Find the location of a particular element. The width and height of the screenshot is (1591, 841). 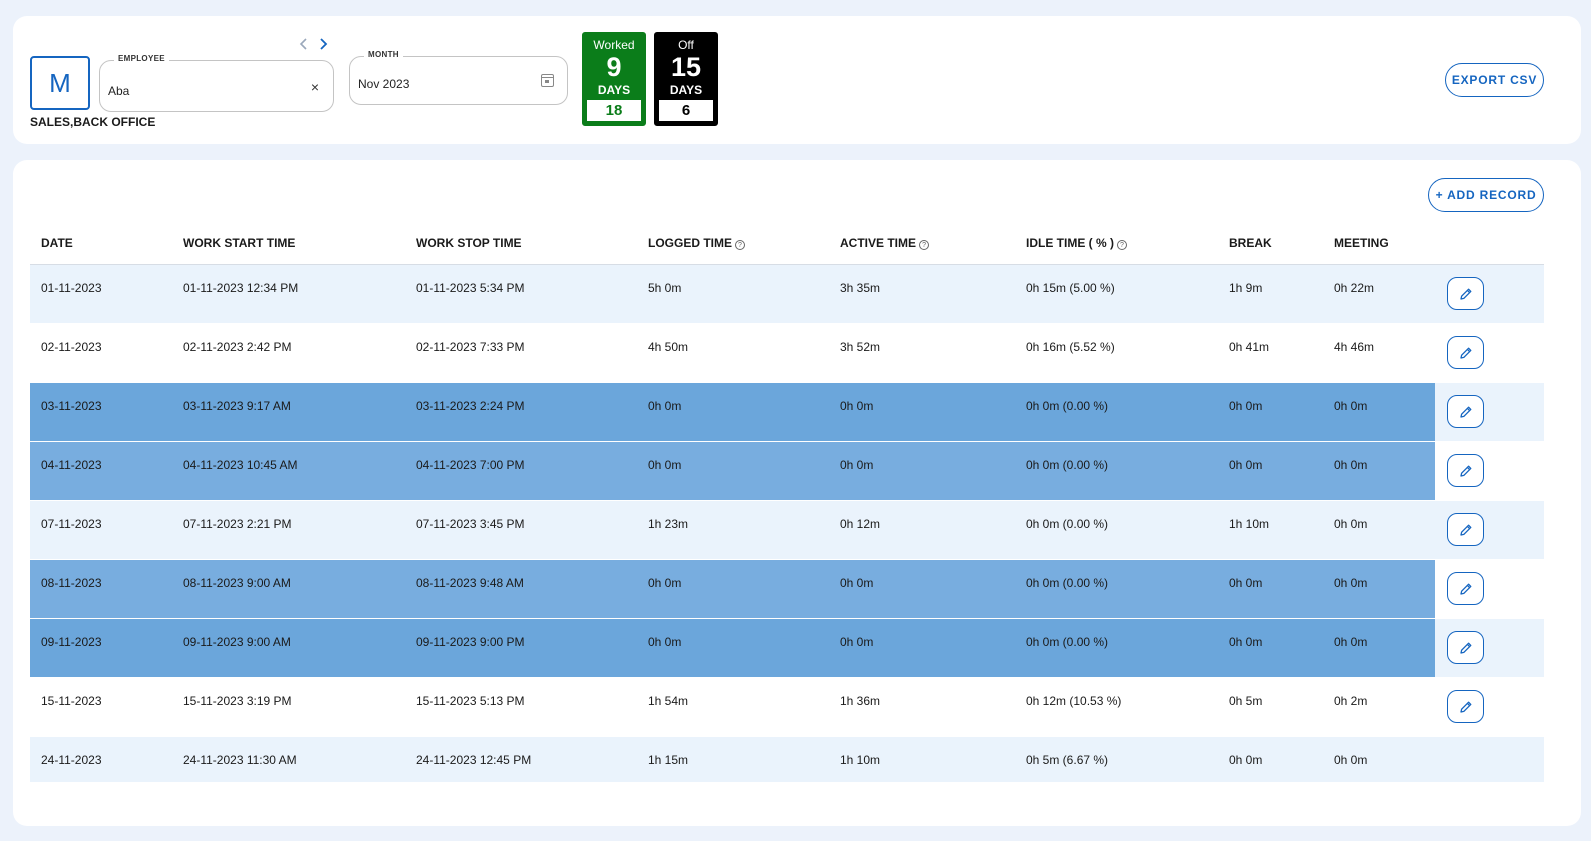

cell-work-start-time: 08-11-2023 9:00 AM is located at coordinates (288, 589).